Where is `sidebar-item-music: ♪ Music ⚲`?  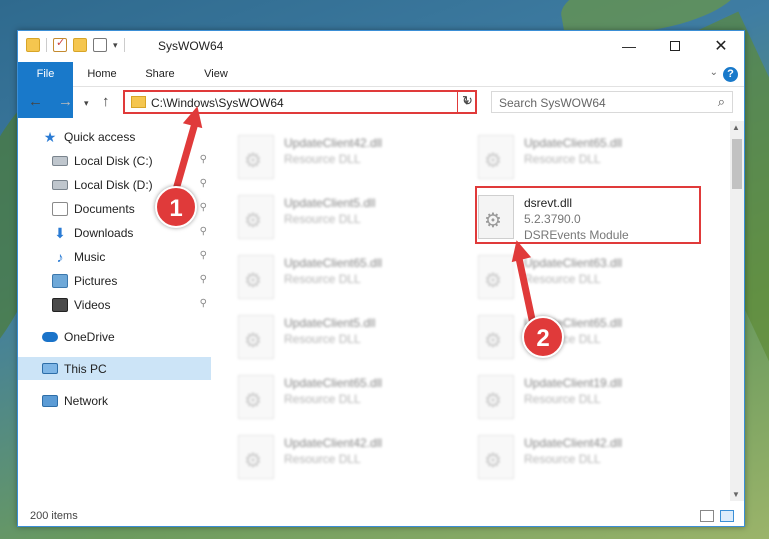
sidebar-item-music: ♪ Music ⚲ is located at coordinates (114, 256).